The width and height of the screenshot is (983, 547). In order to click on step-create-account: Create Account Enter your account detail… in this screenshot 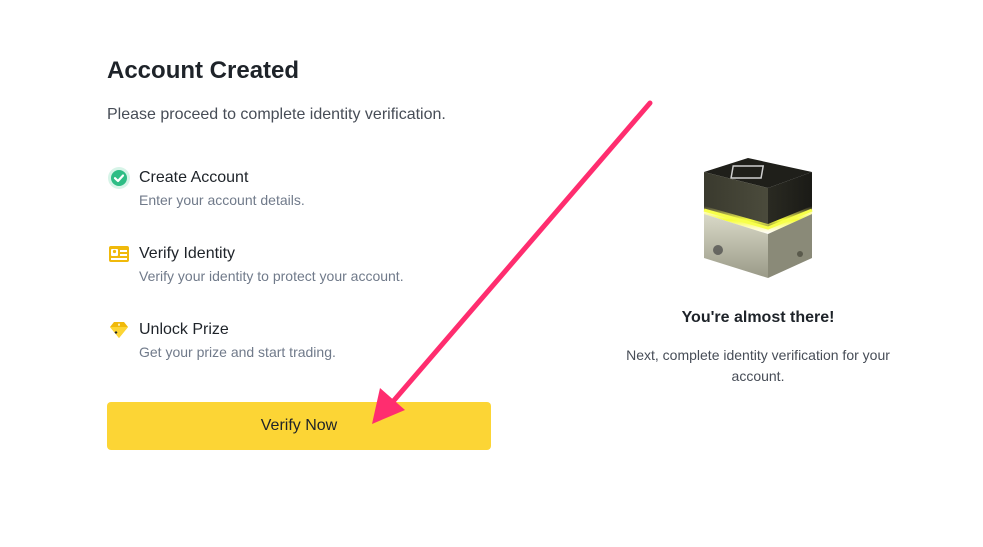, I will do `click(317, 190)`.